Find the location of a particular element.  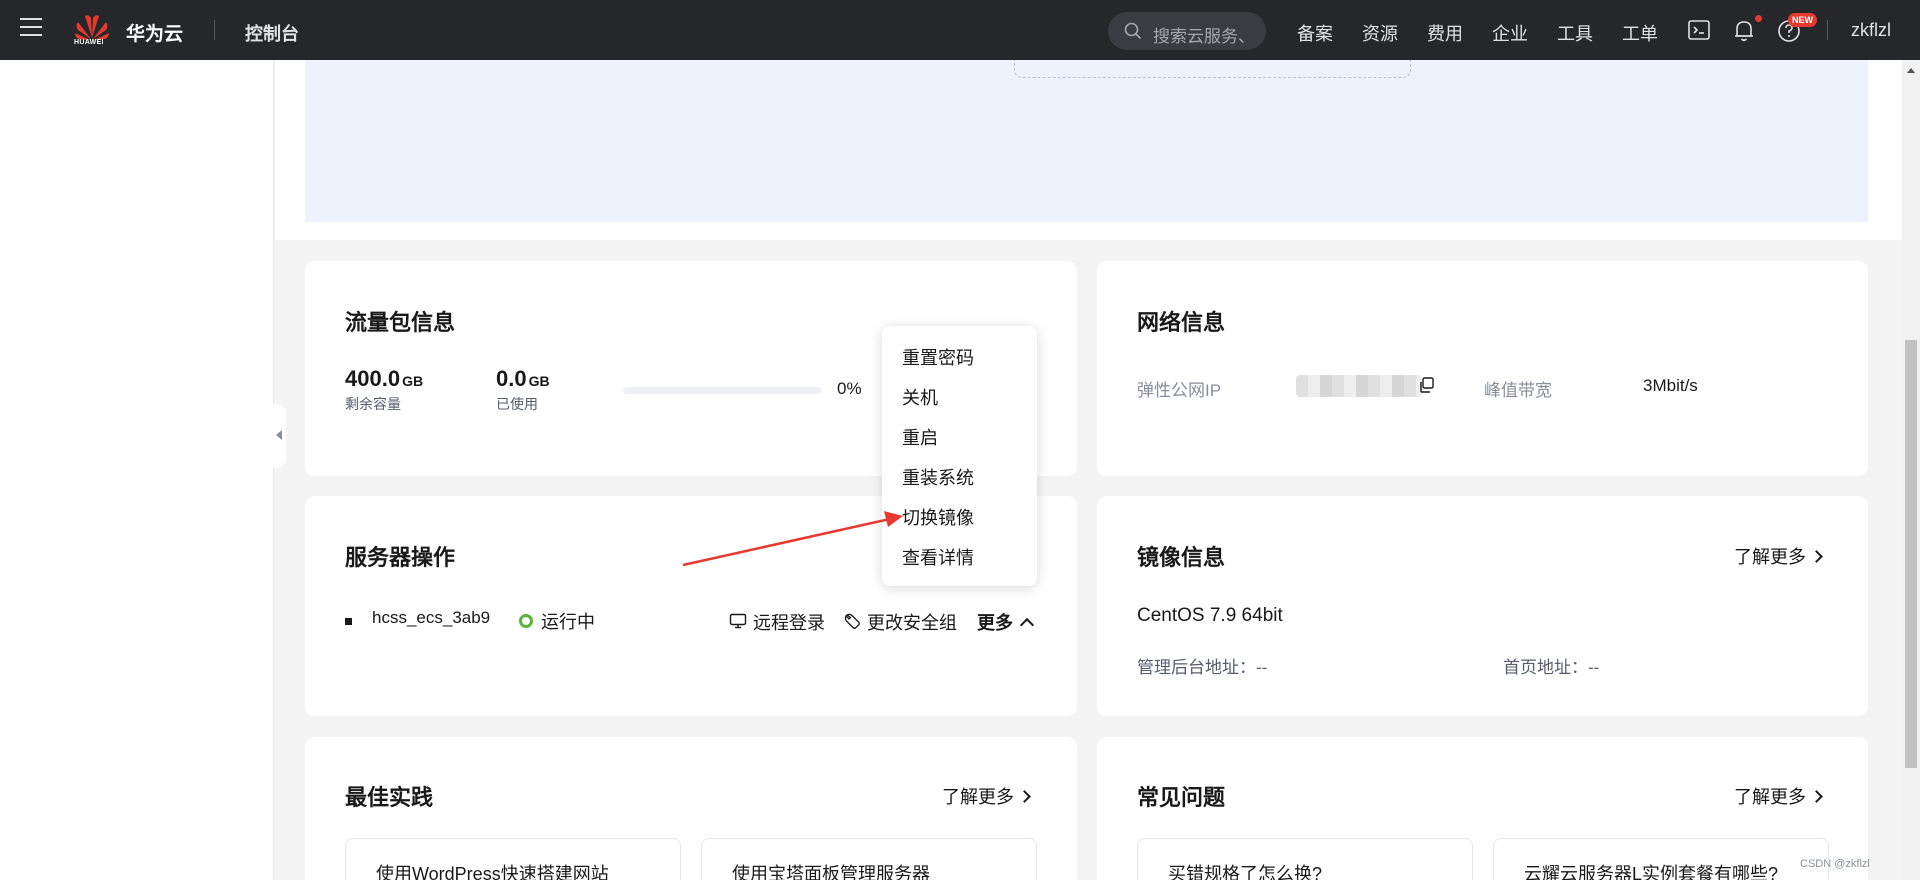

more-button: 更多 is located at coordinates (995, 622).